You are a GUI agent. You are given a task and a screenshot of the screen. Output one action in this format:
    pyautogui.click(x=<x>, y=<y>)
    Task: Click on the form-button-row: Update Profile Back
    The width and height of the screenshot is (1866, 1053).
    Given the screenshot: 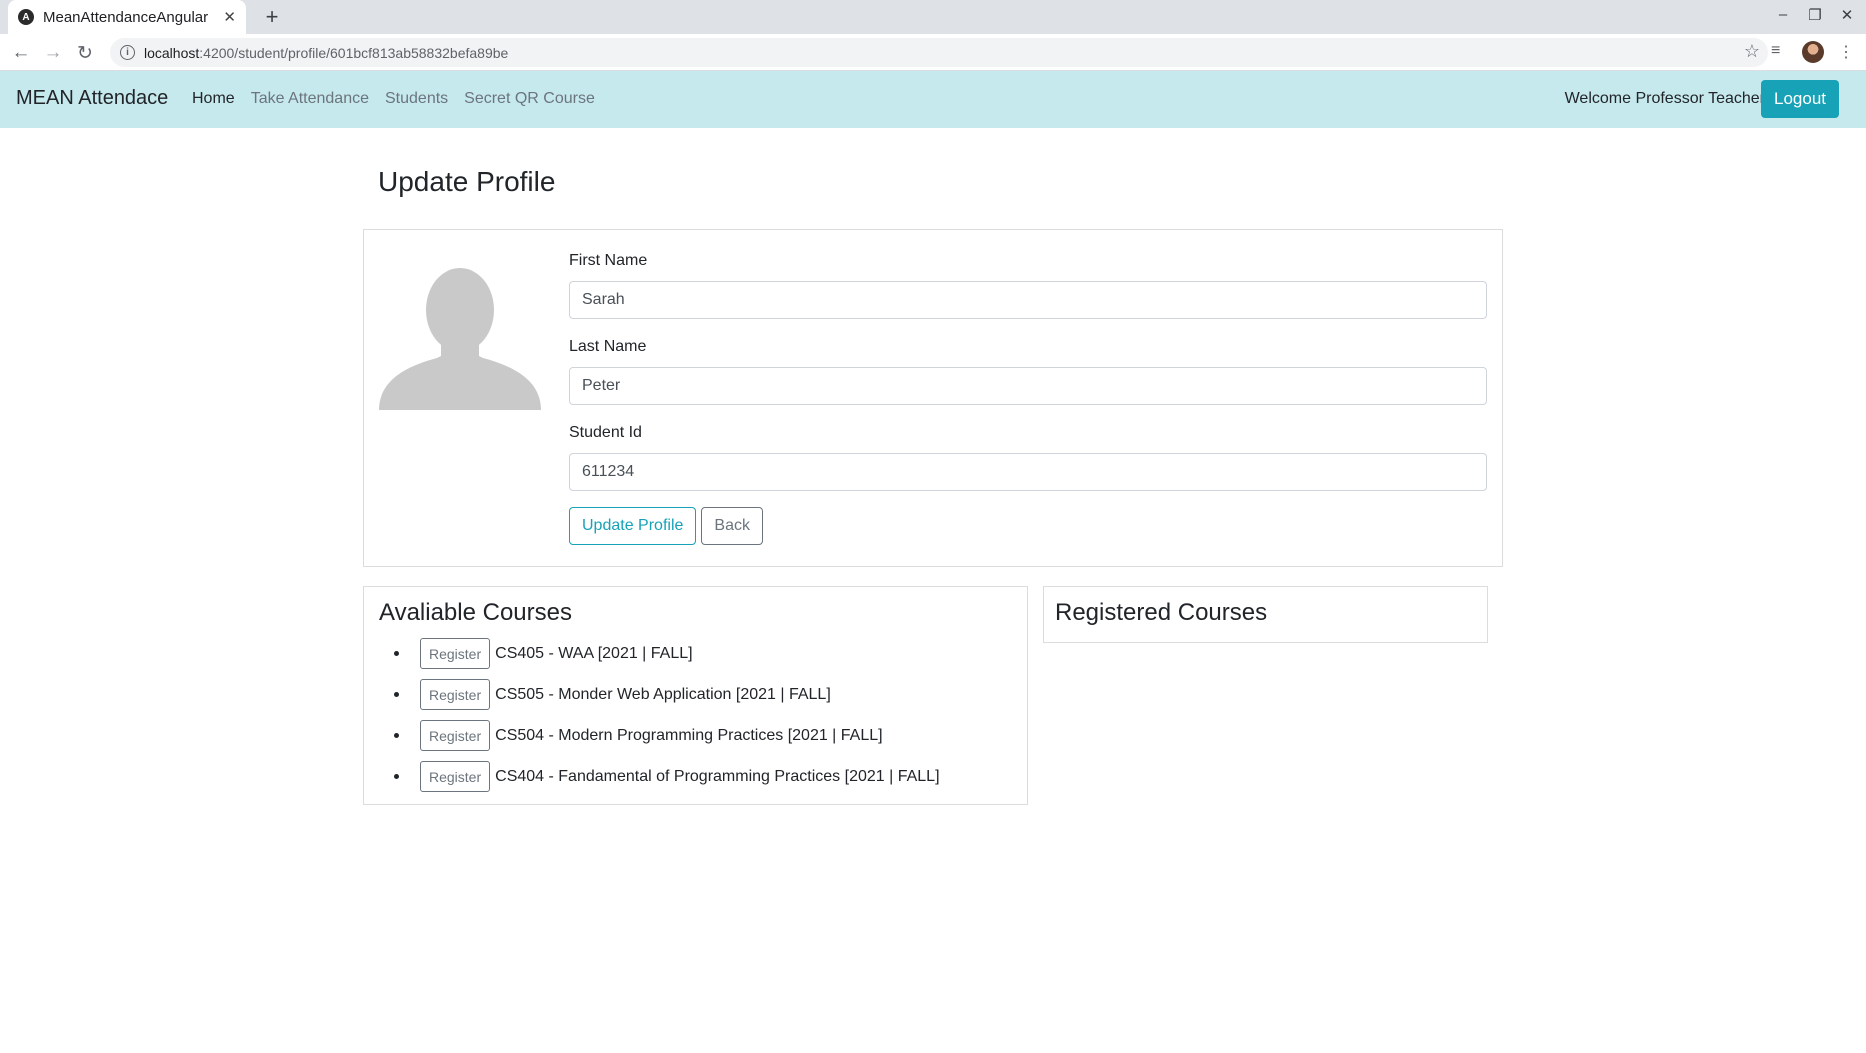 What is the action you would take?
    pyautogui.click(x=1028, y=526)
    